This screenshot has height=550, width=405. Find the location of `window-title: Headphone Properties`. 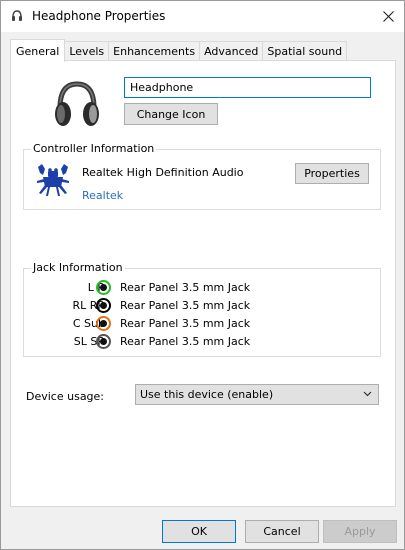

window-title: Headphone Properties is located at coordinates (99, 16).